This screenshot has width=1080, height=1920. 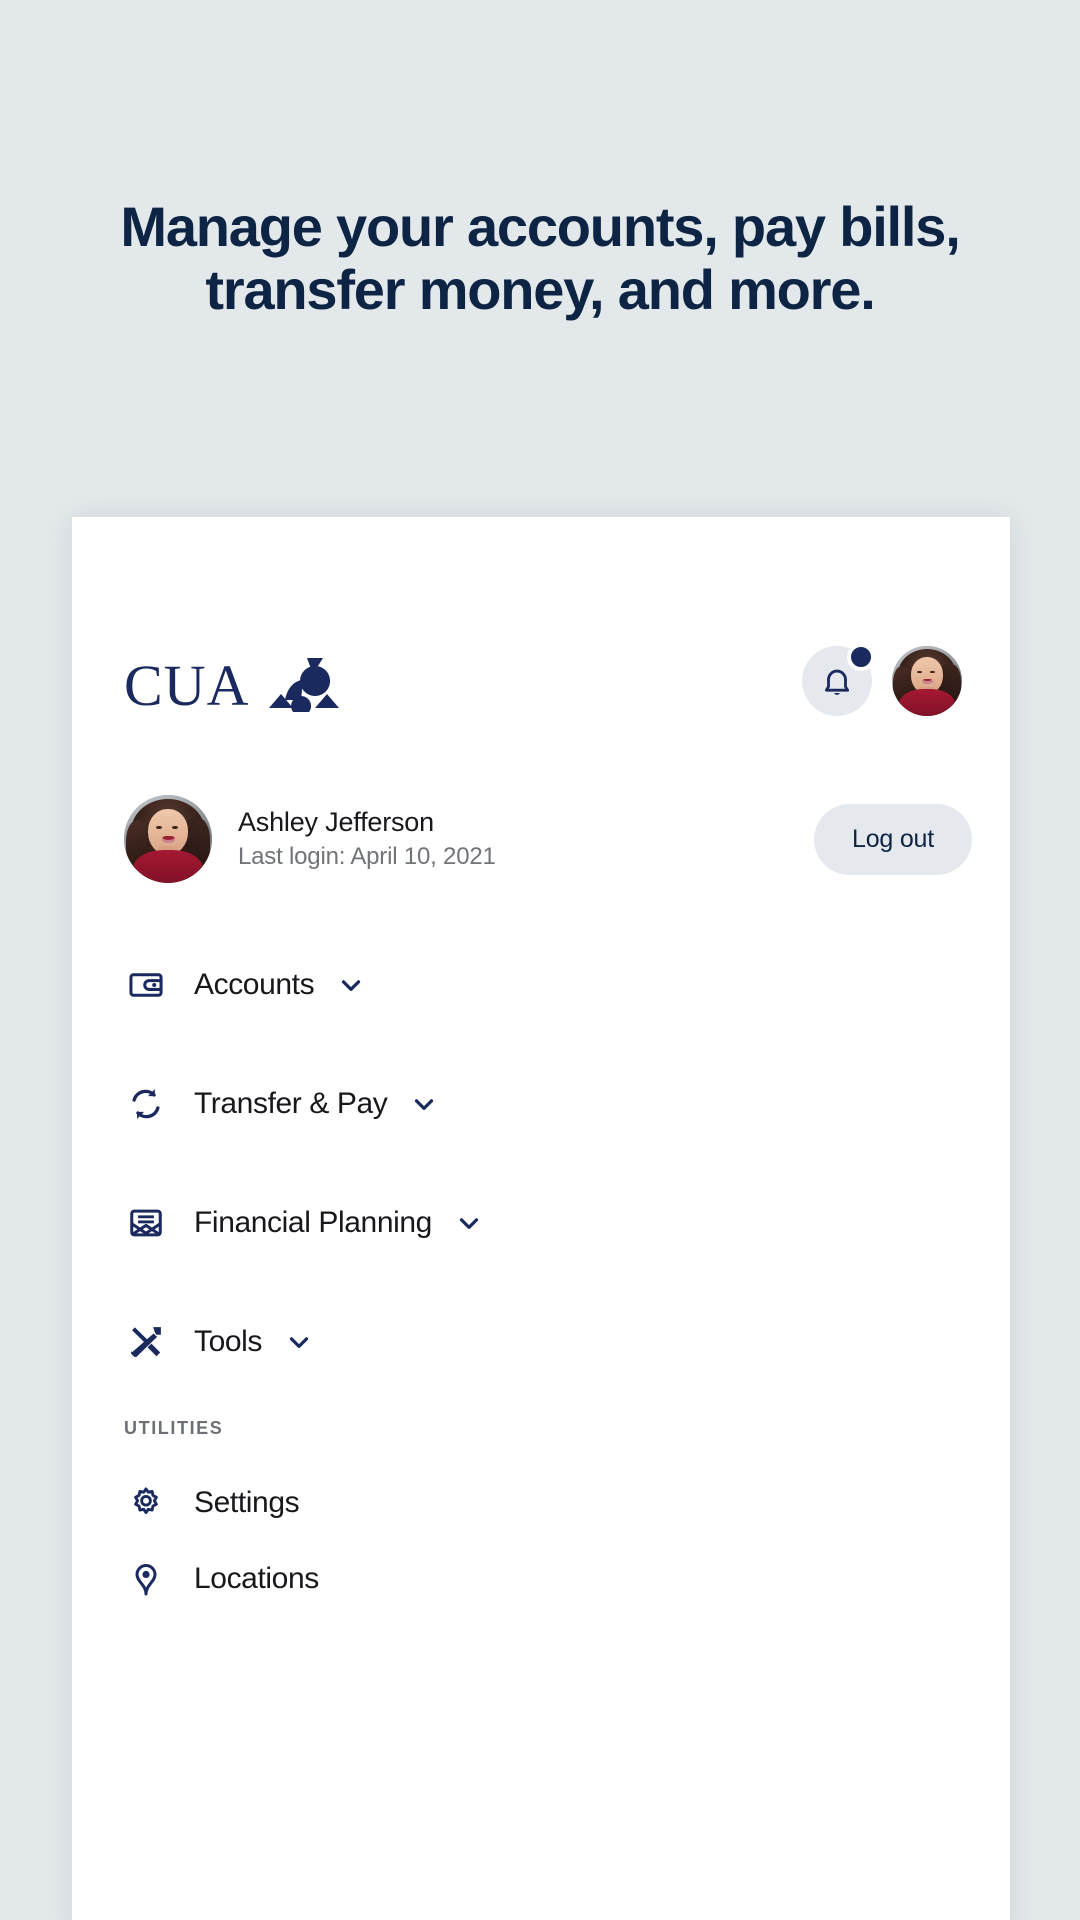 I want to click on nav-item-tools: Tools, so click(x=541, y=1342).